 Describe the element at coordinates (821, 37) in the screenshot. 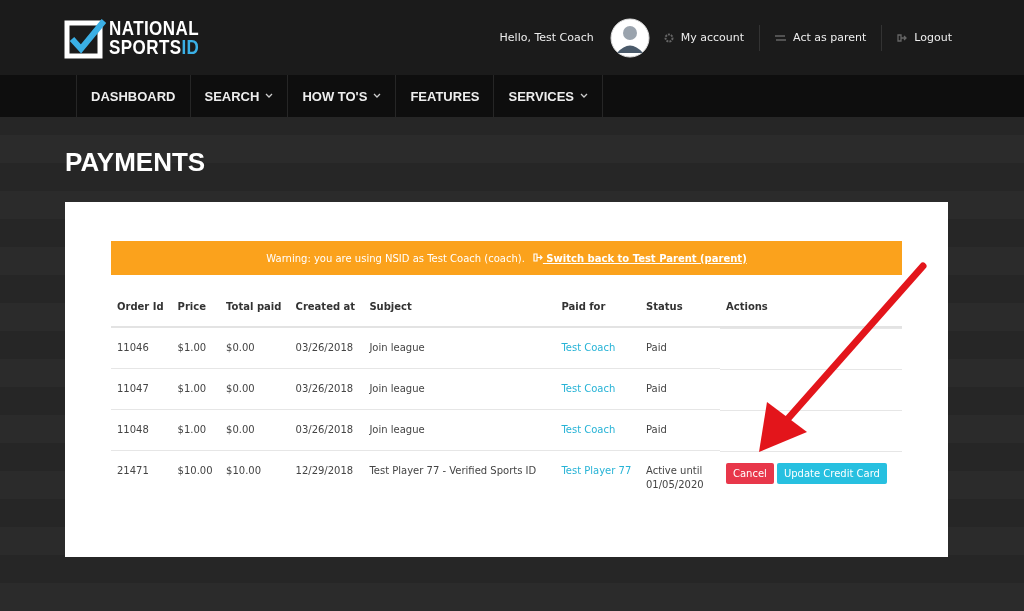

I see `user-menu-link: Act as parent` at that location.